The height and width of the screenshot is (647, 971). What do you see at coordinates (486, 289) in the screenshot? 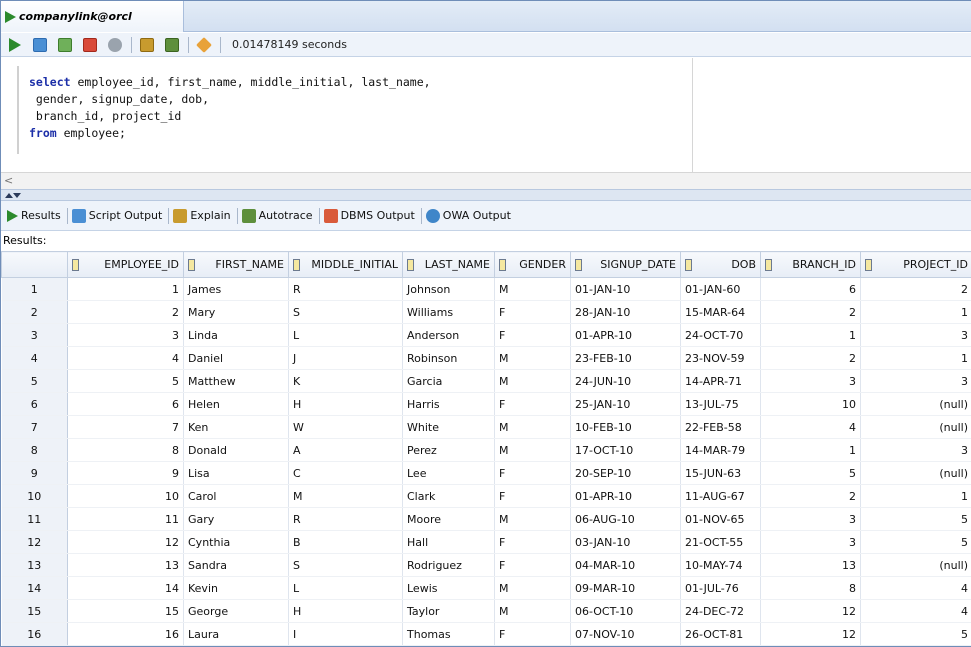
I see `table-row: 1 1 James R Johnson M 01-JAN-10 01-JAN-60 6 2` at bounding box center [486, 289].